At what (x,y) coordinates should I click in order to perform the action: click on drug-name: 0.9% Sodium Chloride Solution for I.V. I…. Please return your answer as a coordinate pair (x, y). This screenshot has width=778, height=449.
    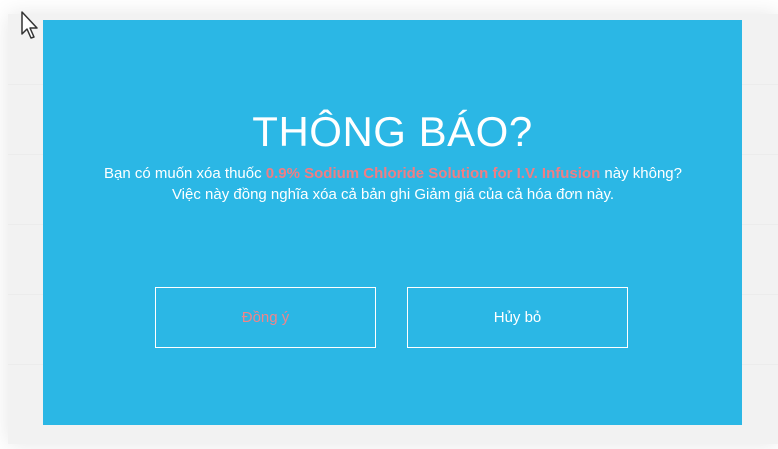
    Looking at the image, I should click on (433, 173).